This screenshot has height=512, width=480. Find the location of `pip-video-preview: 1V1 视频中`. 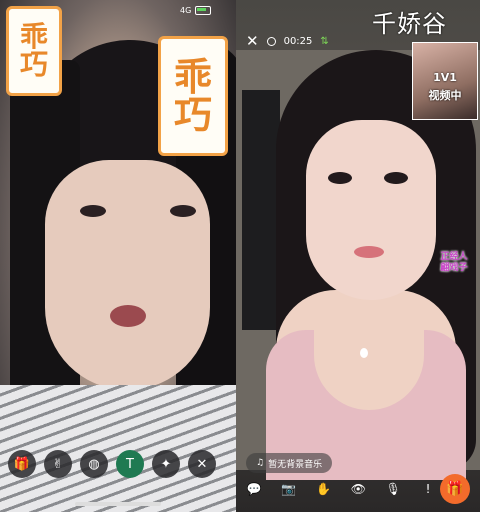

pip-video-preview: 1V1 视频中 is located at coordinates (445, 81).